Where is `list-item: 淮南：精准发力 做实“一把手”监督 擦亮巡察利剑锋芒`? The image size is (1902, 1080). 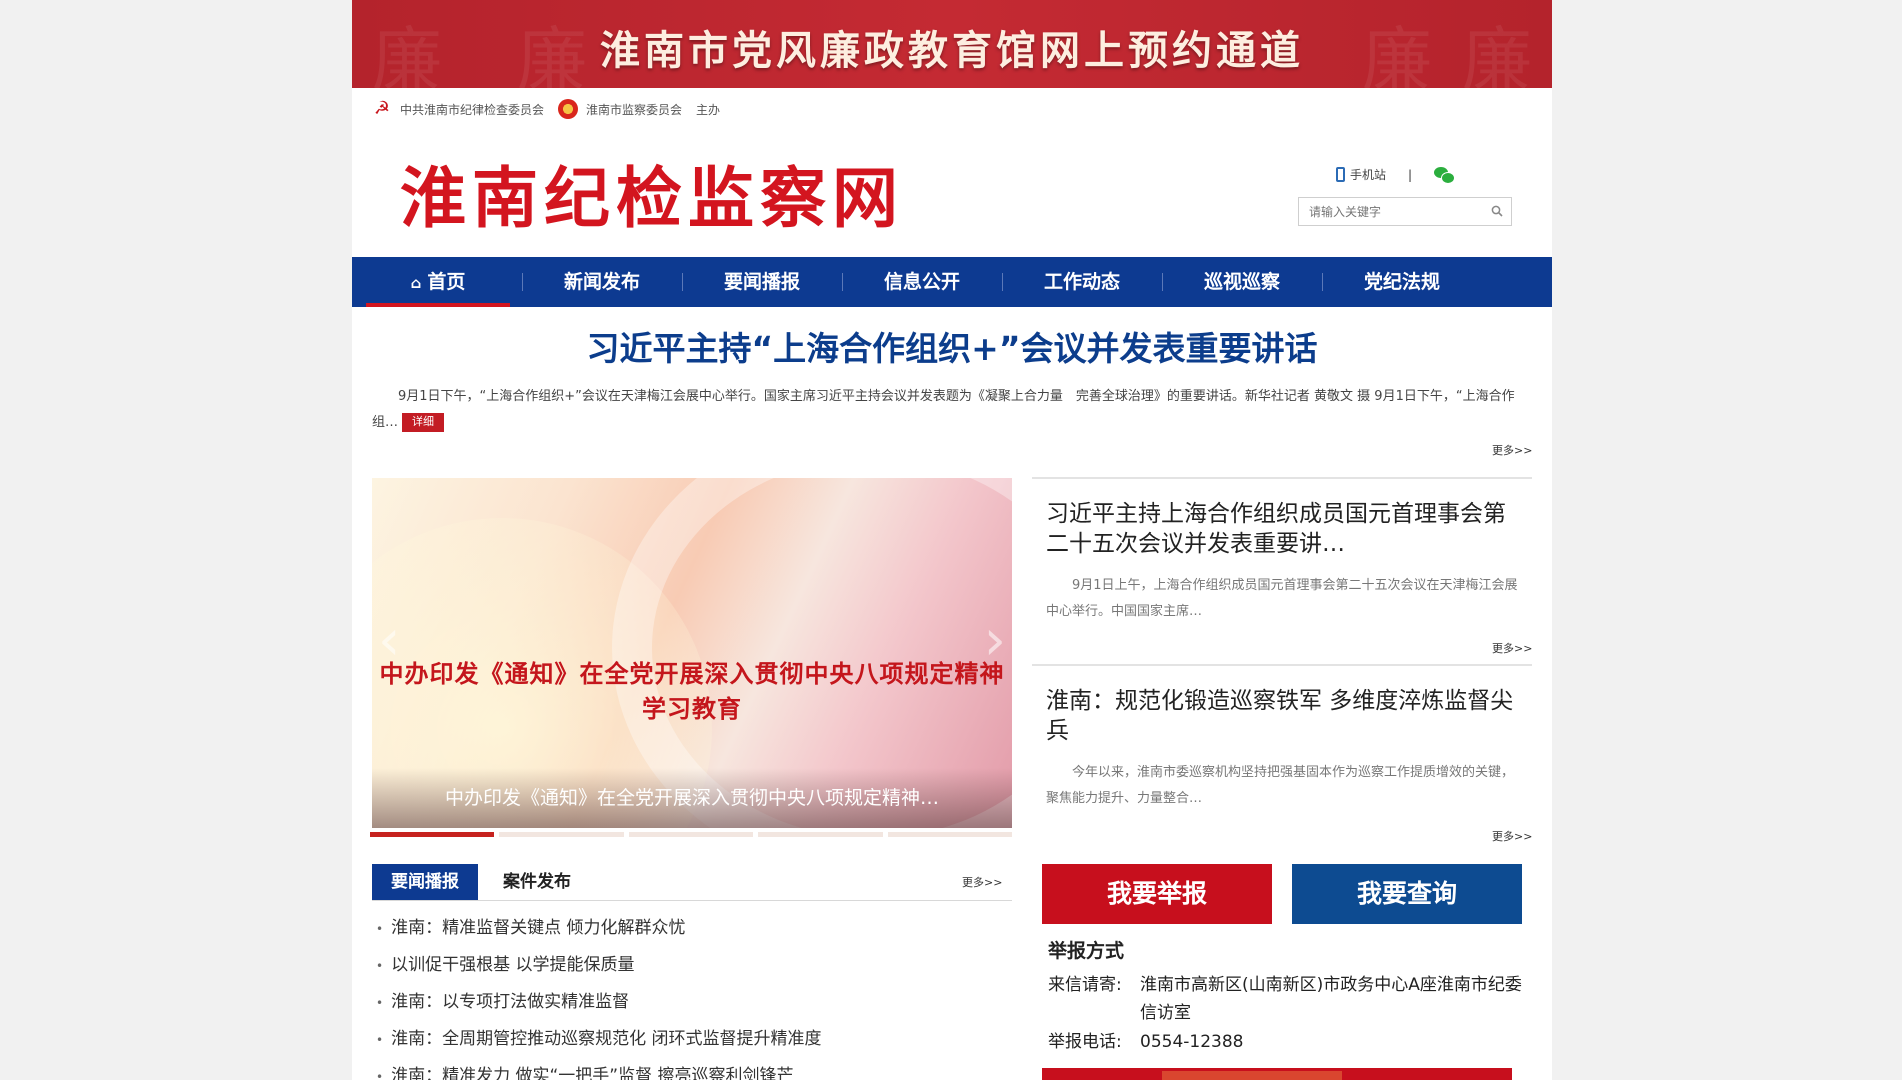 list-item: 淮南：精准发力 做实“一把手”监督 擦亮巡察利剑锋芒 is located at coordinates (691, 1069).